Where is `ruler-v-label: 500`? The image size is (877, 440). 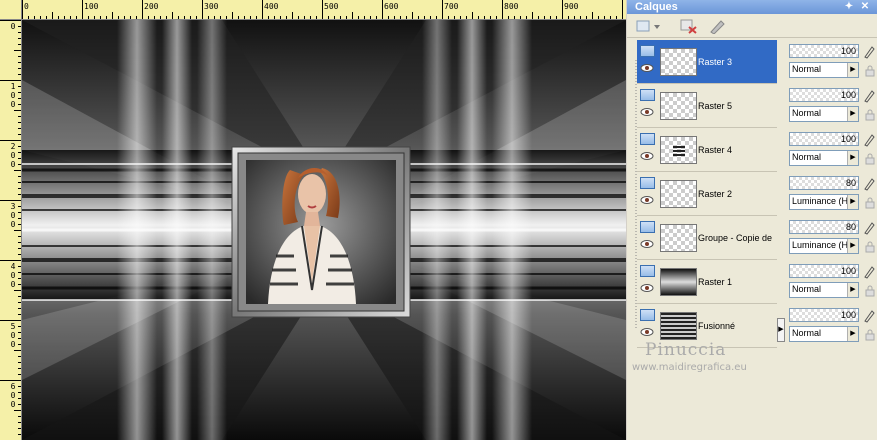
ruler-v-label: 500 is located at coordinates (13, 335).